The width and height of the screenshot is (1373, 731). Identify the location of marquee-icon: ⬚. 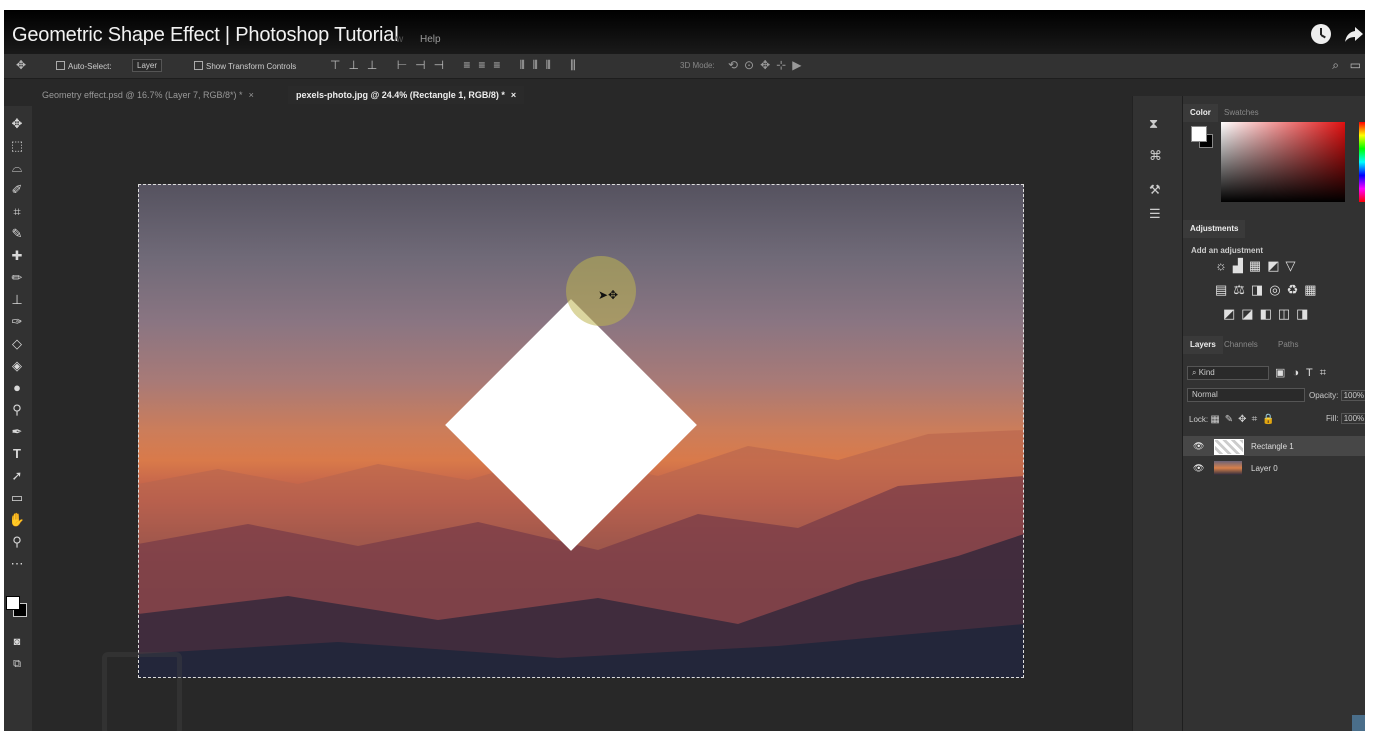
(17, 146).